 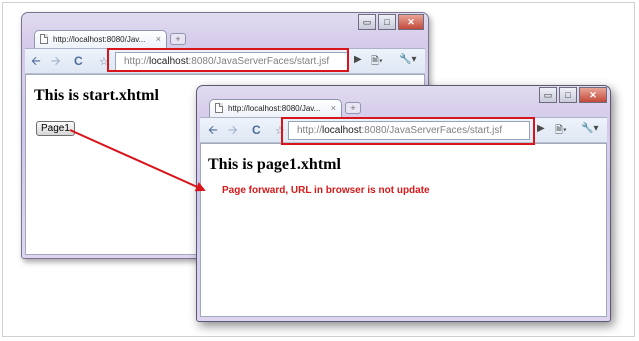 What do you see at coordinates (228, 60) in the screenshot?
I see `url-highlight-start` at bounding box center [228, 60].